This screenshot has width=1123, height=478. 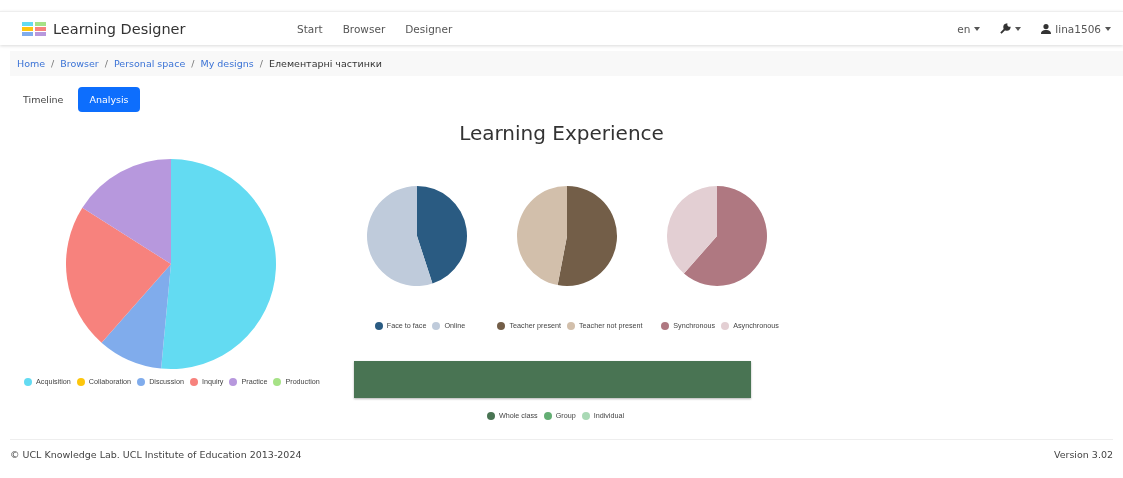 What do you see at coordinates (1078, 28) in the screenshot?
I see `user-menu: lina1506` at bounding box center [1078, 28].